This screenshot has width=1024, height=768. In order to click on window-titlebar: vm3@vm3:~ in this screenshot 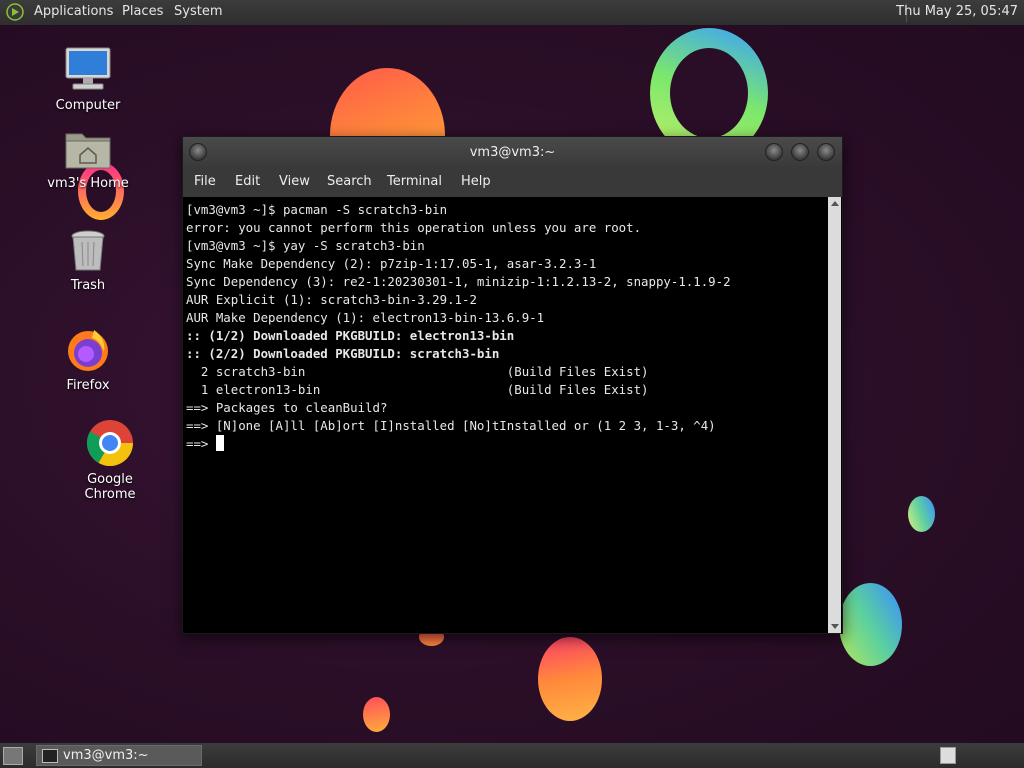, I will do `click(512, 152)`.